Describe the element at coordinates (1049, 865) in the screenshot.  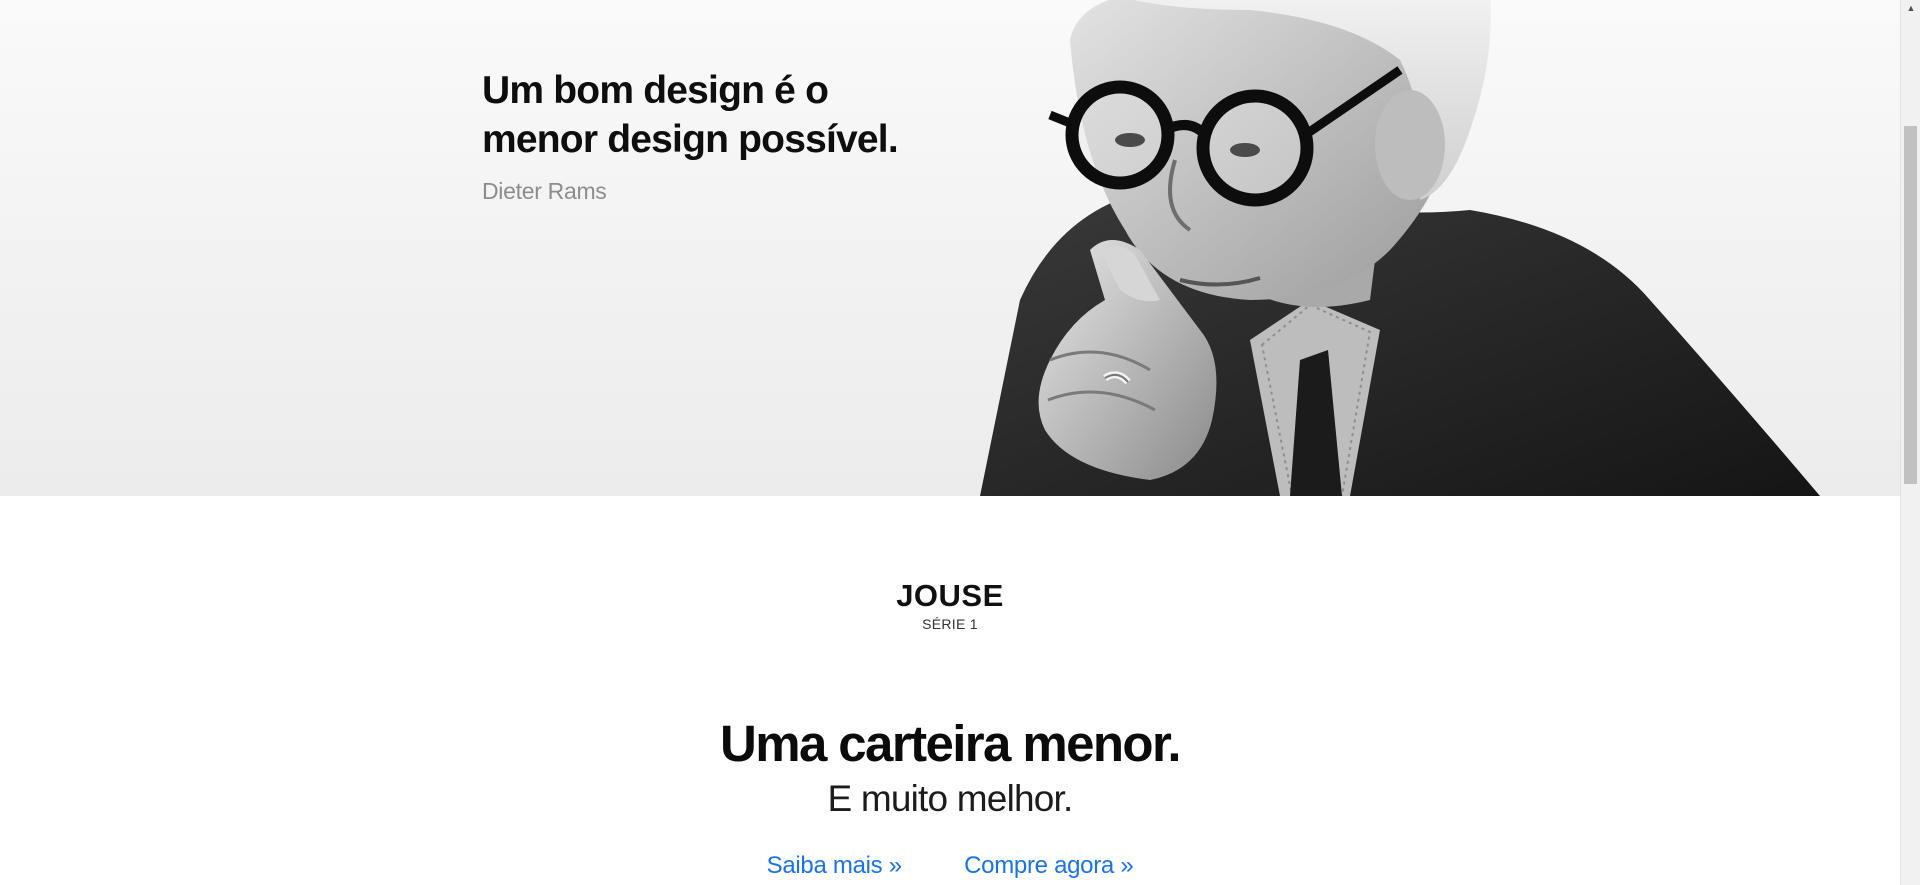
I see `buy-now-link: Compre agora »` at that location.